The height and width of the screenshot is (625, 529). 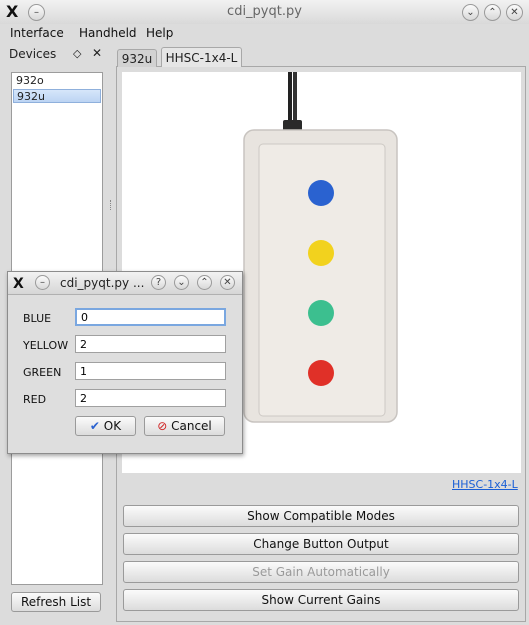 I want to click on devices-dock-title: Devices, so click(x=33, y=54).